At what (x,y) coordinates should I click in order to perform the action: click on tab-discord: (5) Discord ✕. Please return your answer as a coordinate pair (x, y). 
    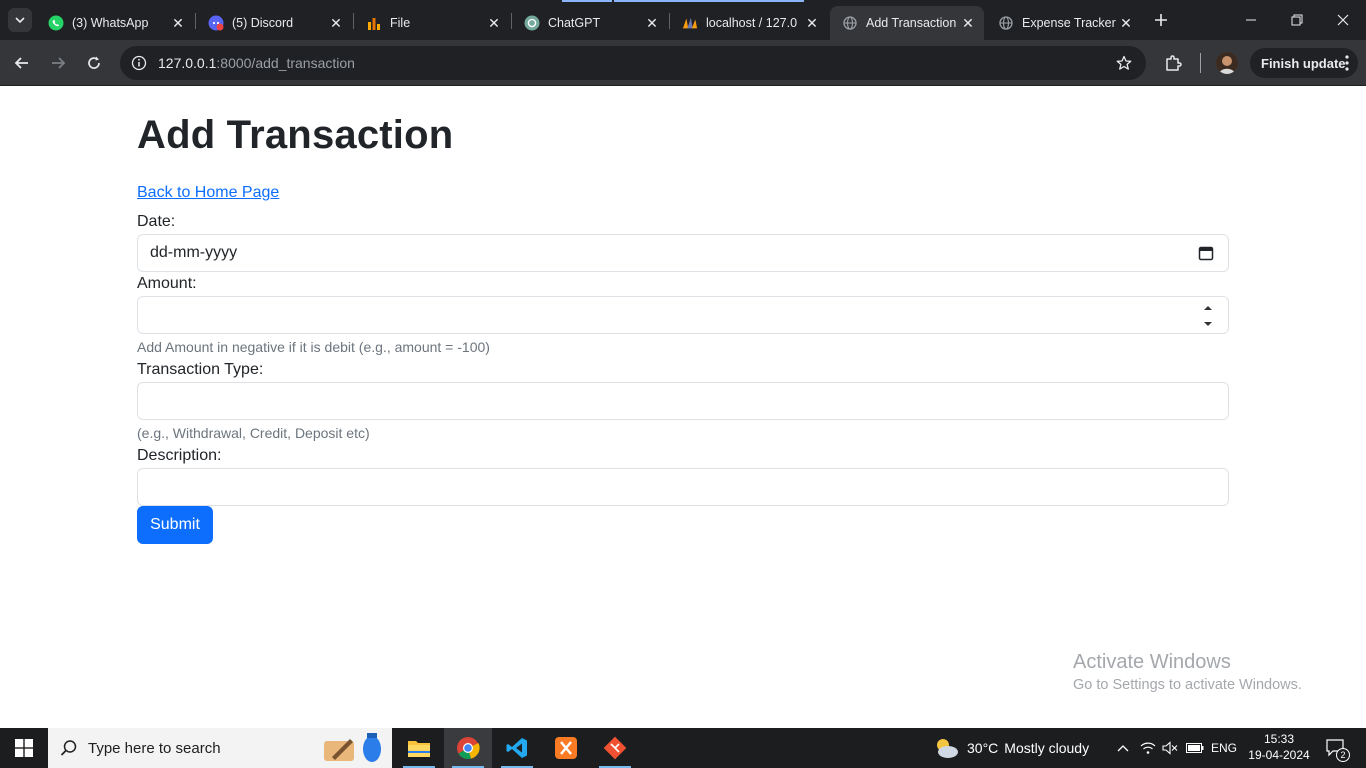
    Looking at the image, I should click on (274, 23).